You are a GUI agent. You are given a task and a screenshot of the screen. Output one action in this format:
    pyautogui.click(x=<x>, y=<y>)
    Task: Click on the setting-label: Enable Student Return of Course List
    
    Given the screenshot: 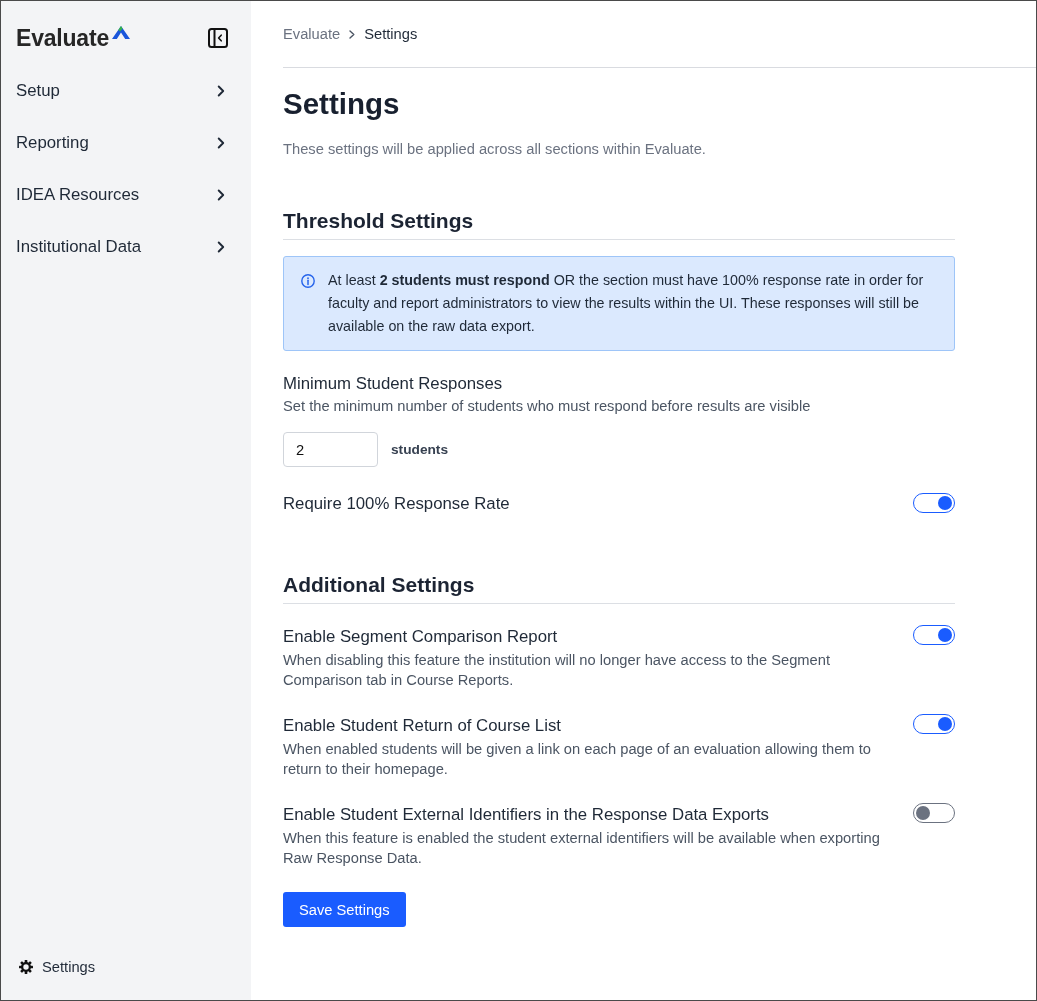 What is the action you would take?
    pyautogui.click(x=422, y=726)
    